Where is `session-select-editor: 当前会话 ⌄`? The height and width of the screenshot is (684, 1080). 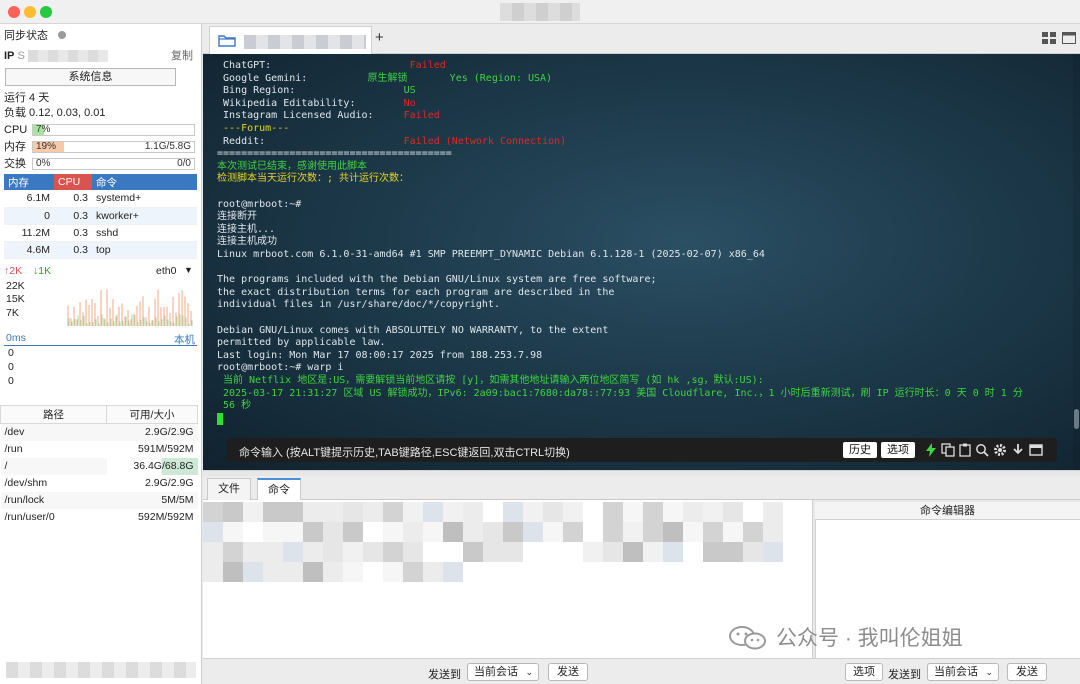
session-select-editor: 当前会话 ⌄ is located at coordinates (963, 672).